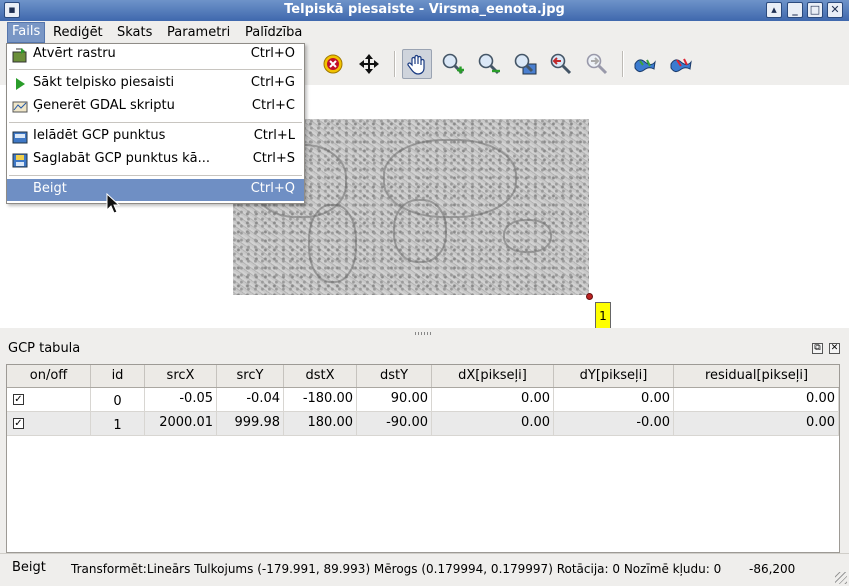 This screenshot has width=849, height=586. I want to click on gcp-point-label: 1, so click(603, 316).